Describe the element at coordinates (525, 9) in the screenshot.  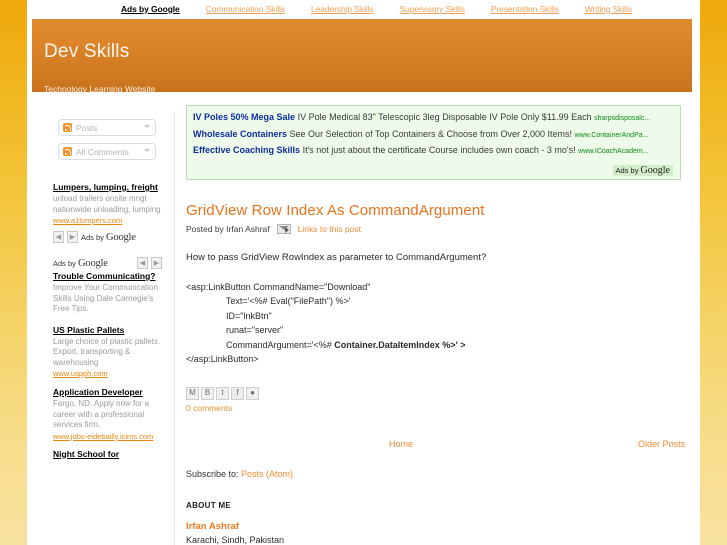
I see `top-ad-link-presentation-skills: Presentation Skills` at that location.